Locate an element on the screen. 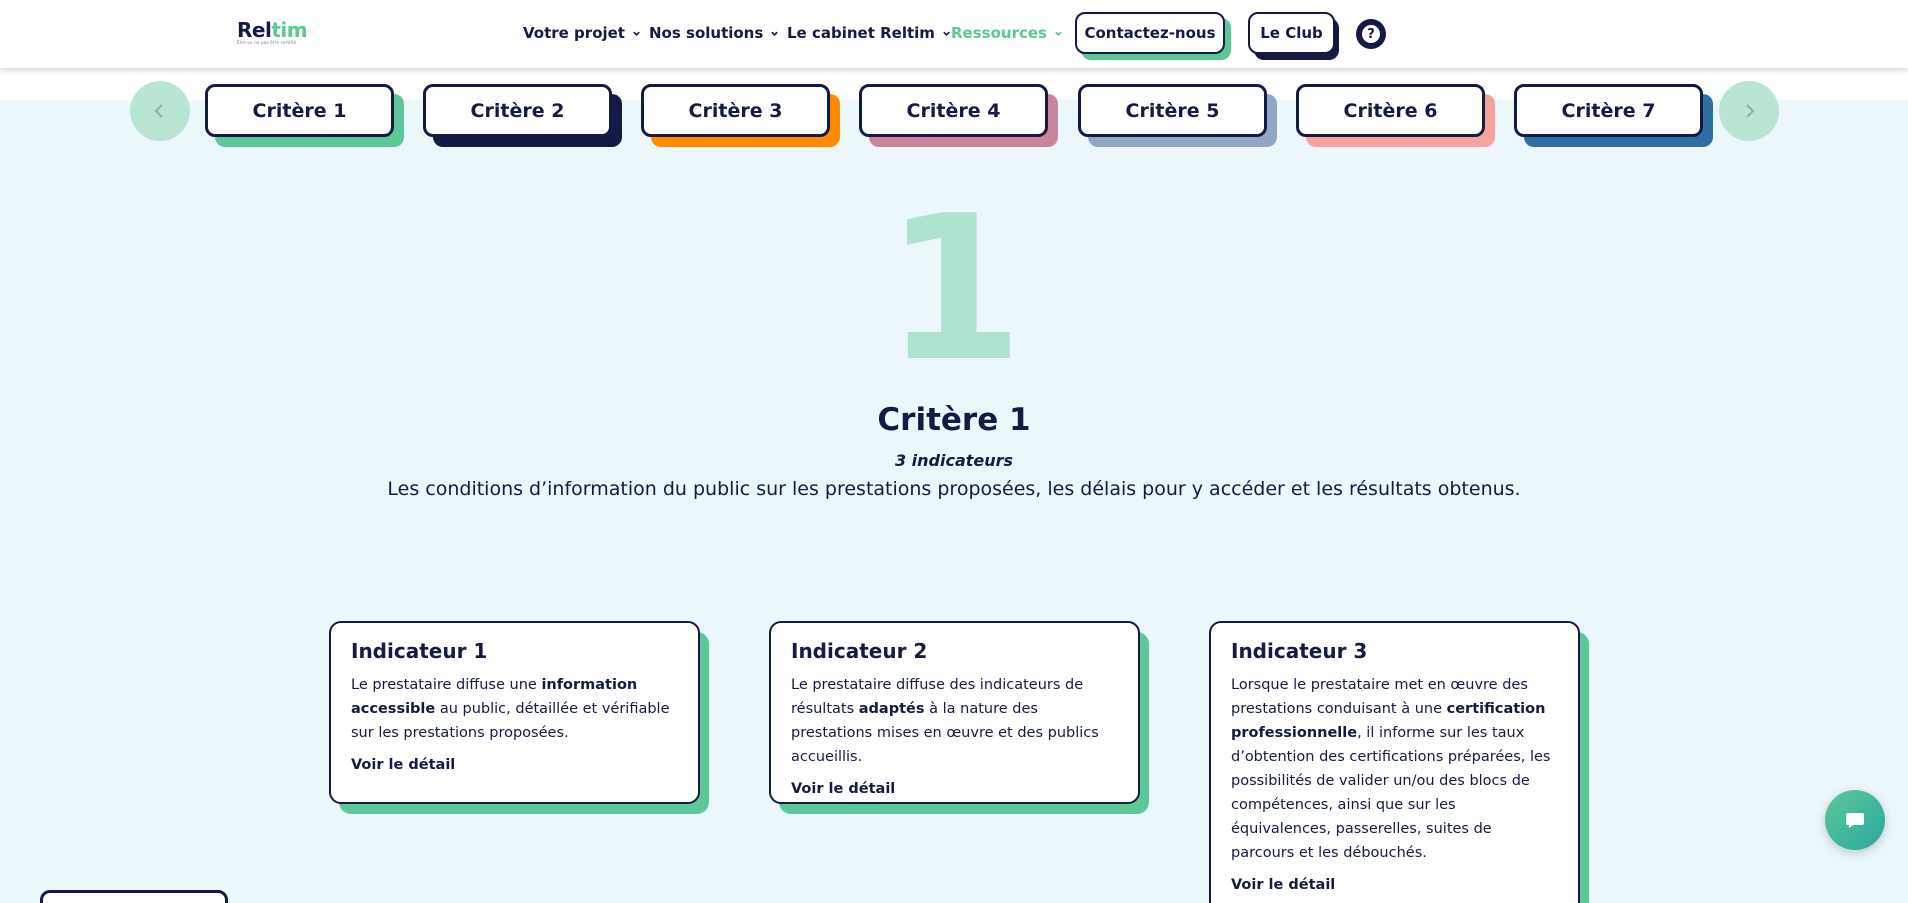 This screenshot has width=1908, height=903. nav-item-ressources: Ressources is located at coordinates (1007, 33).